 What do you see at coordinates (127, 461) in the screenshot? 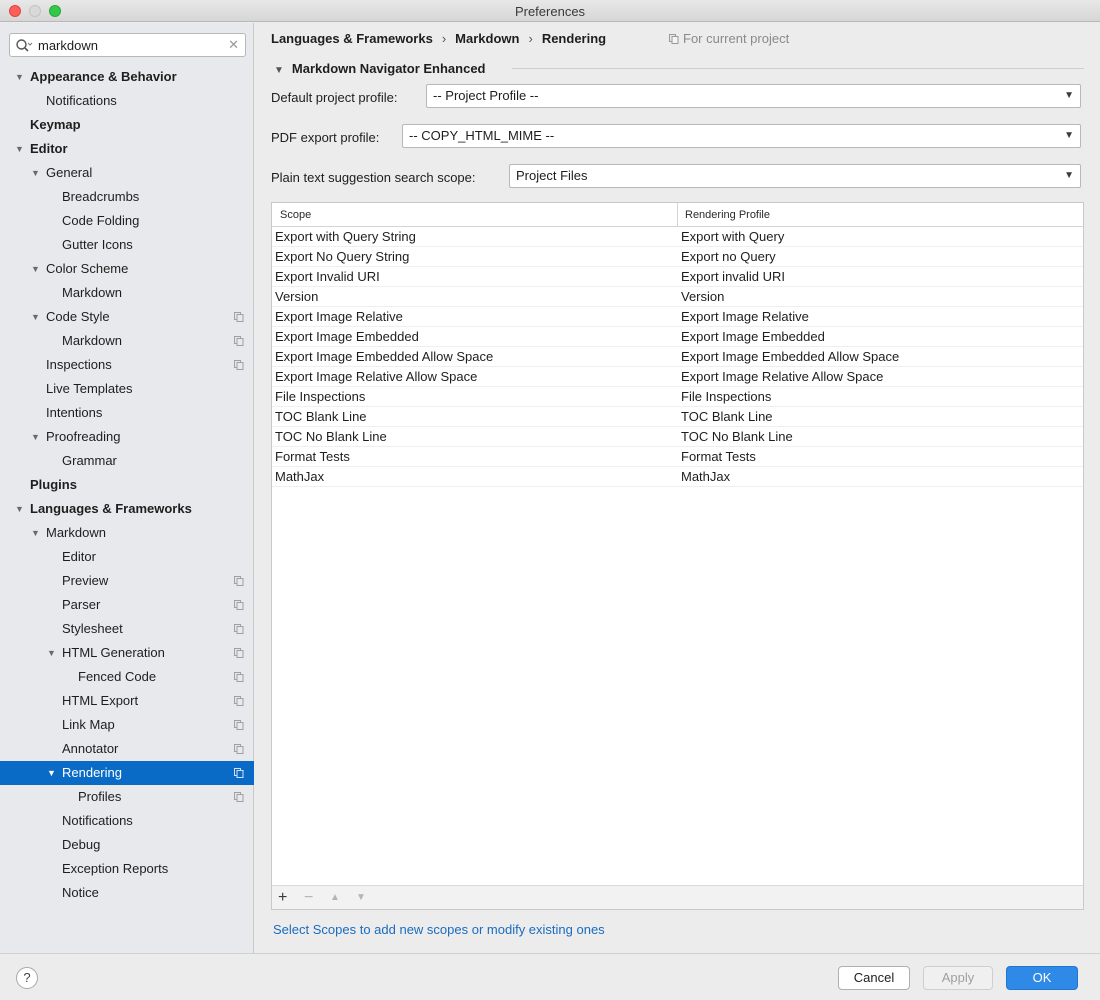
I see `sidebar-item: Grammar` at bounding box center [127, 461].